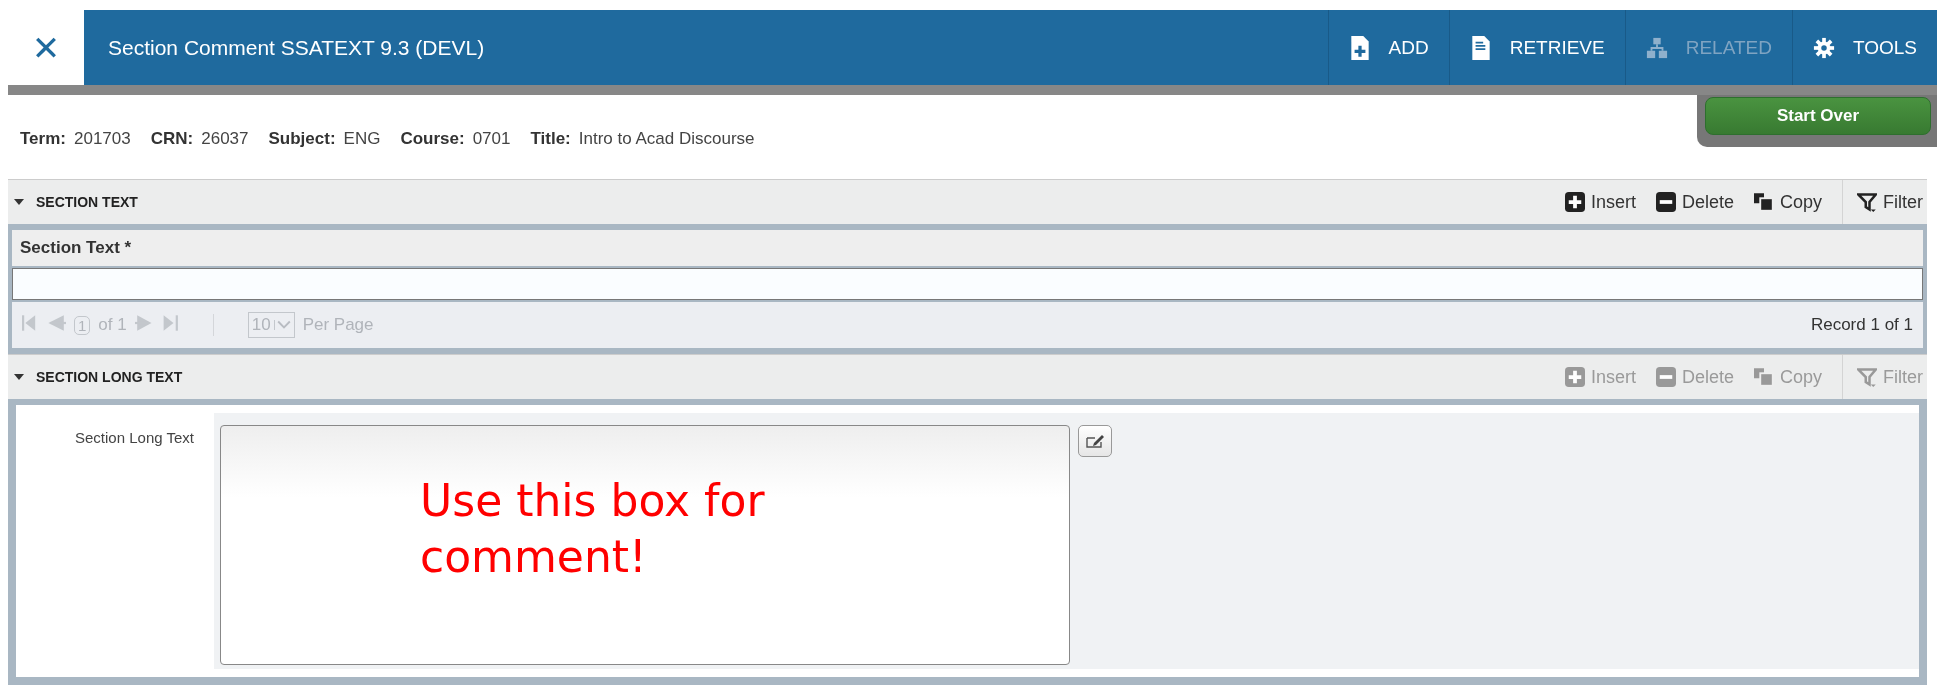 The image size is (1937, 688). I want to click on key-label: CRN:, so click(172, 139).